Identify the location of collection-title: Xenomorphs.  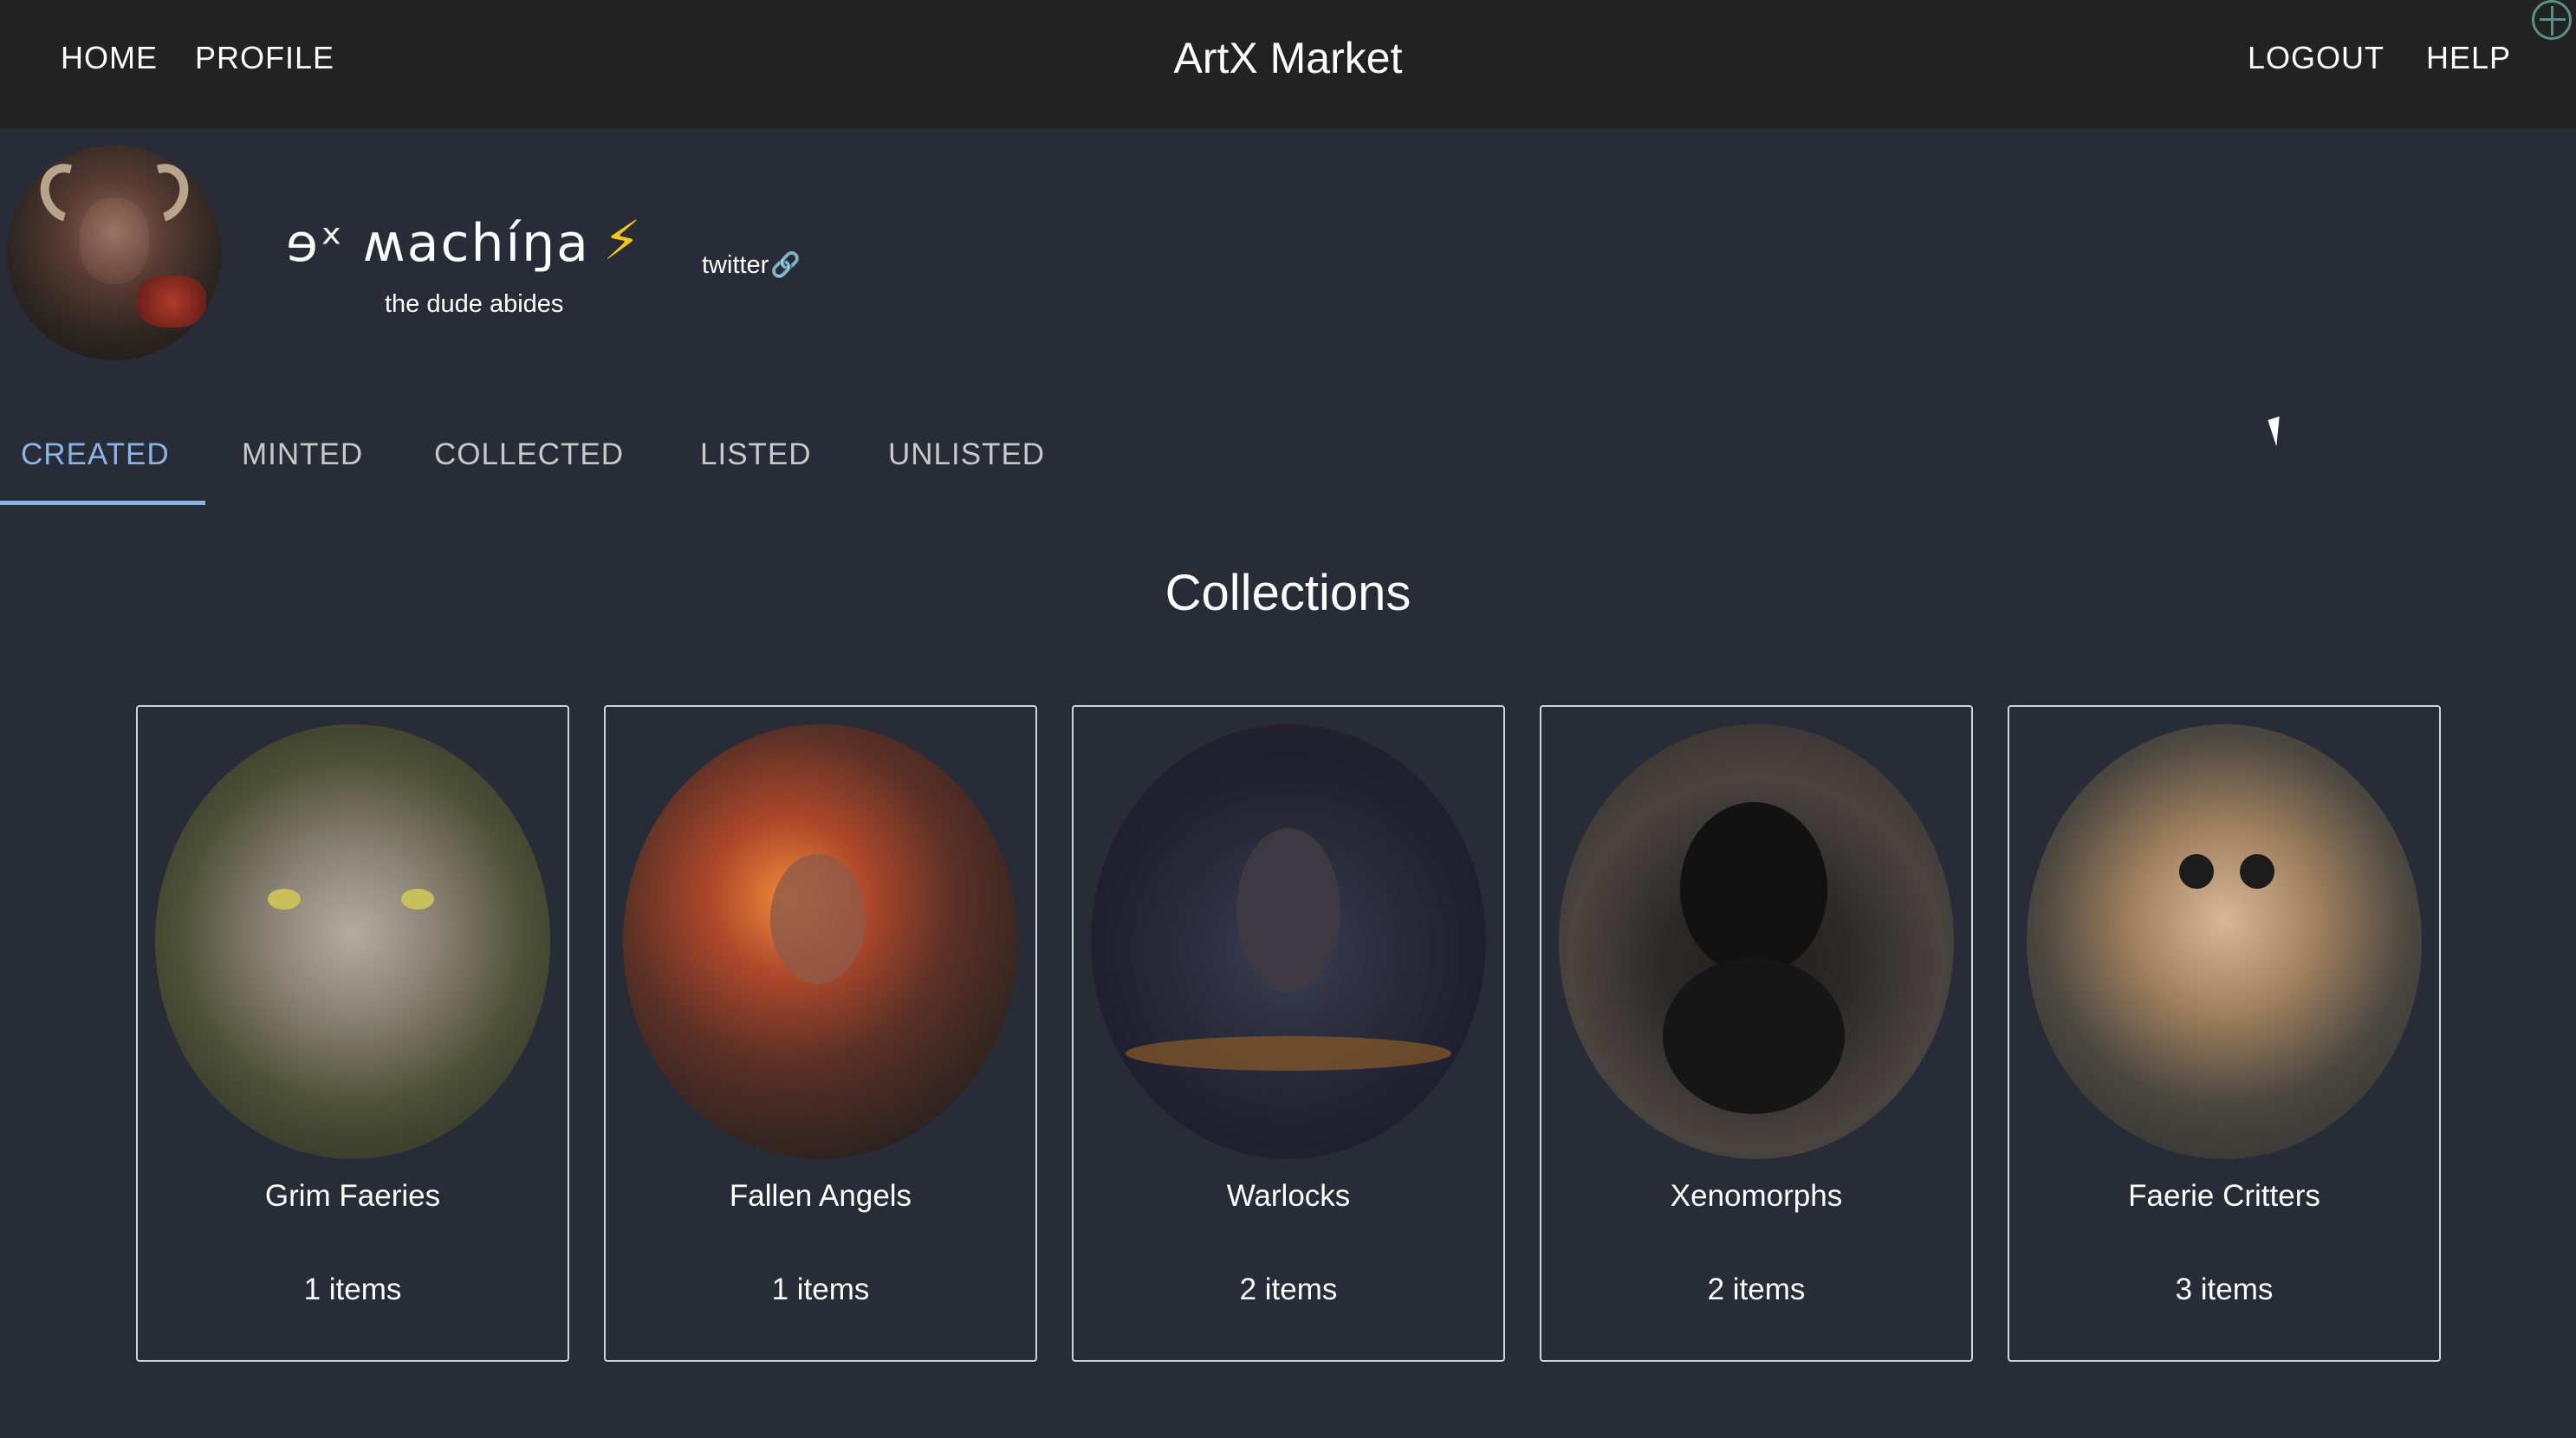
(1757, 1196).